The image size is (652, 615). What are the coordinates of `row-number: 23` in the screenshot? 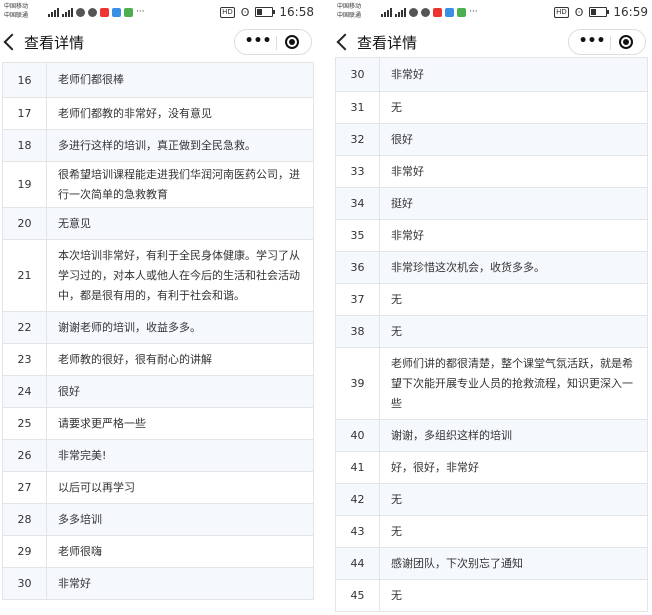 It's located at (25, 359).